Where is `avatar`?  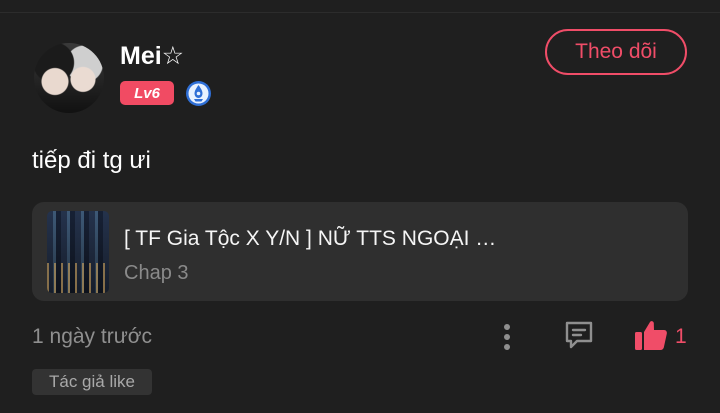
avatar is located at coordinates (69, 78).